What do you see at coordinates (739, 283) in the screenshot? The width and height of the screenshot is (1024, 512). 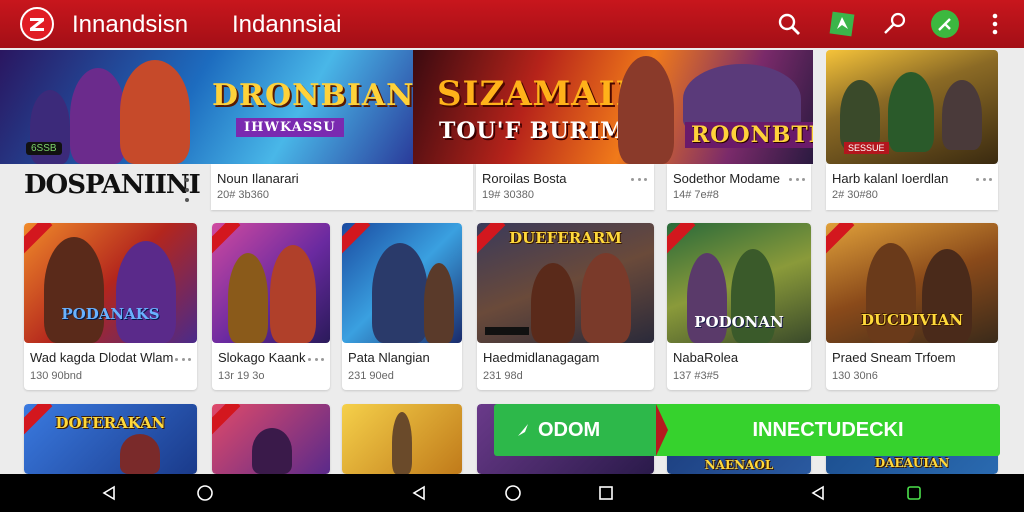 I see `game-thumbnail: PODONAN` at bounding box center [739, 283].